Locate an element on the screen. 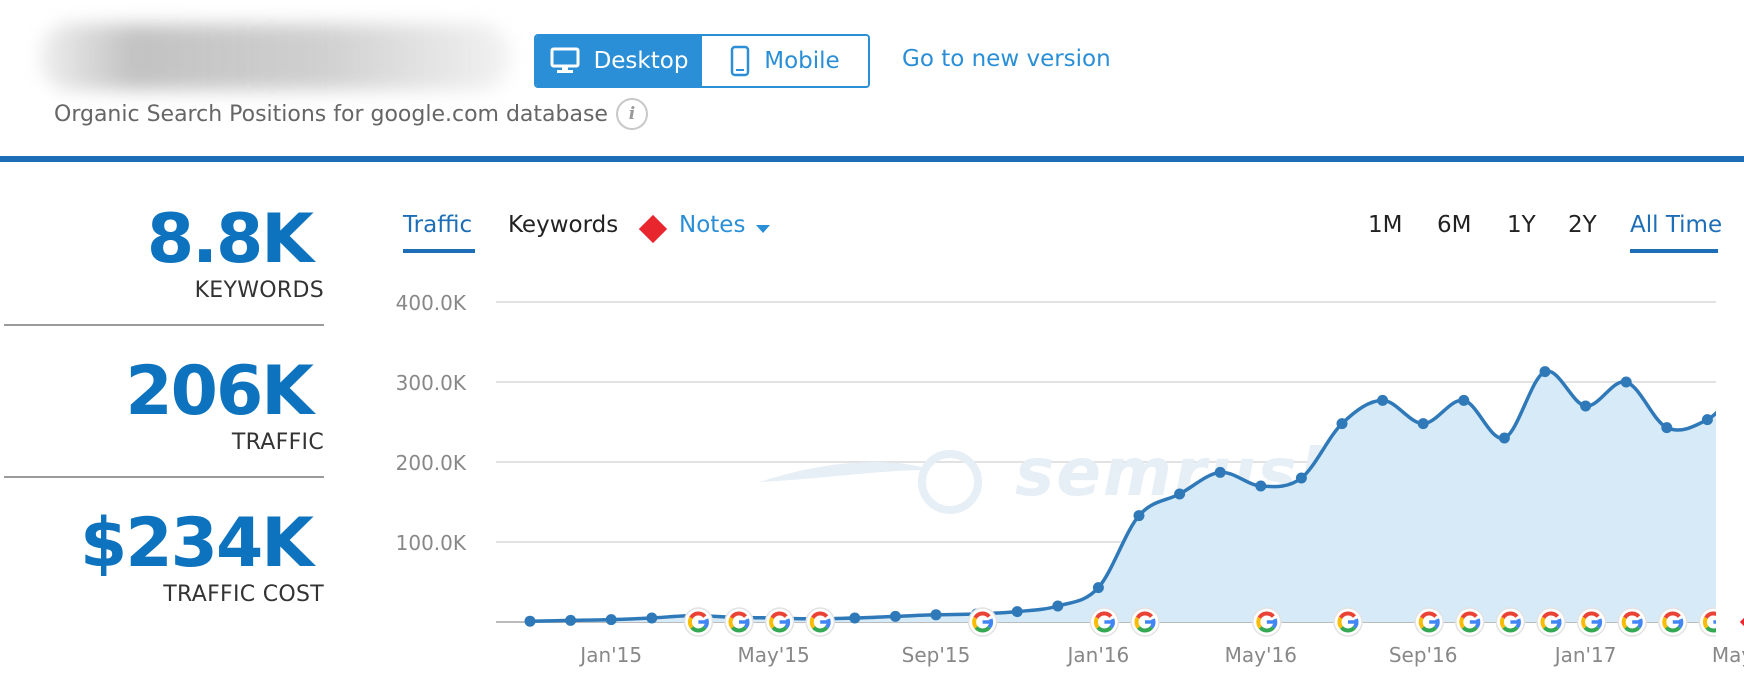 The image size is (1744, 692). semrush-watermark-flame is located at coordinates (845, 471).